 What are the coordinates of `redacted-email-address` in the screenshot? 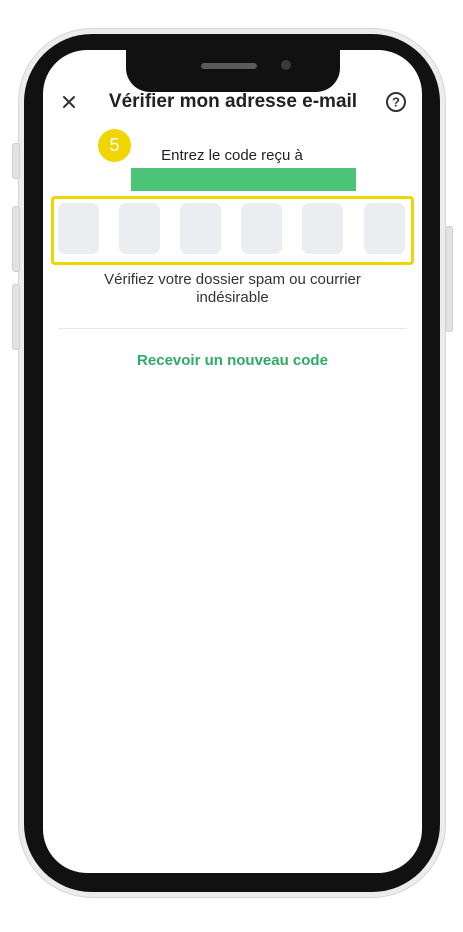 It's located at (243, 179).